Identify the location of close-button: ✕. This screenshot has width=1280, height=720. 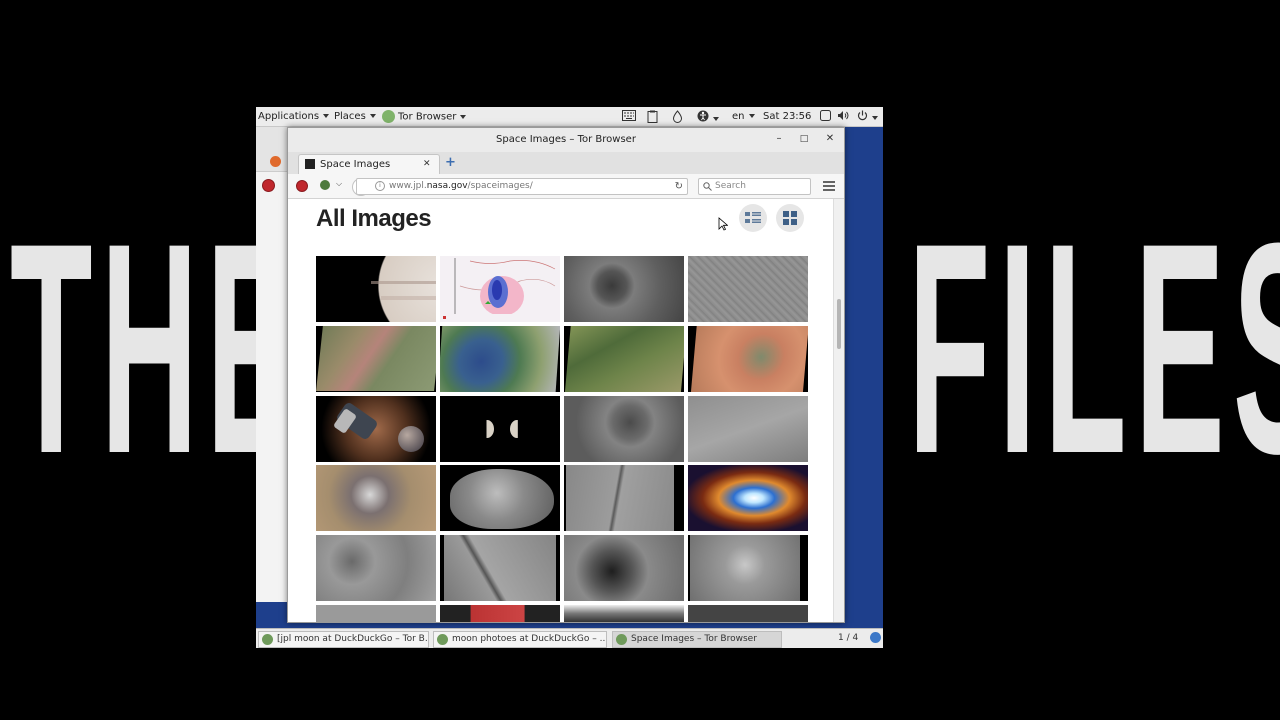
(830, 139).